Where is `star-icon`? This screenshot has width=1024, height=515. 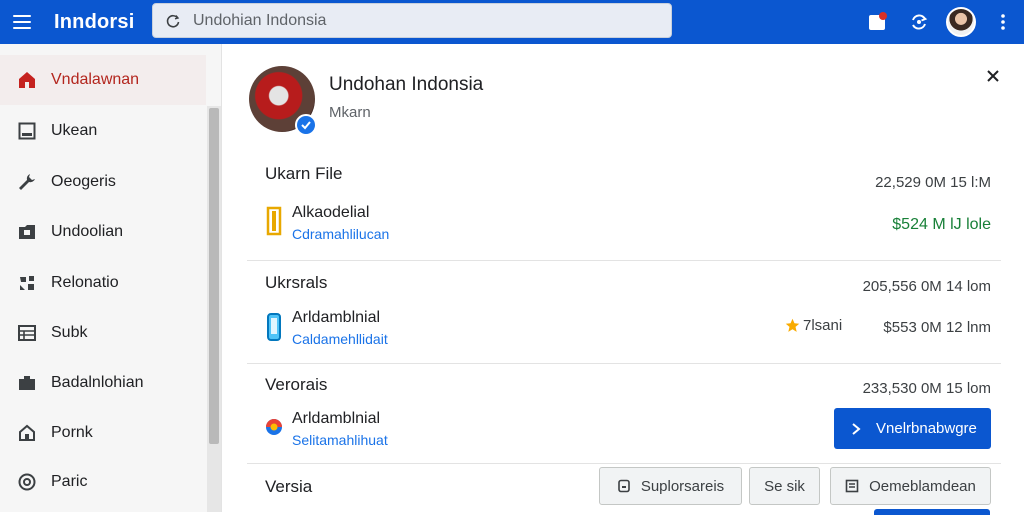
star-icon is located at coordinates (792, 325).